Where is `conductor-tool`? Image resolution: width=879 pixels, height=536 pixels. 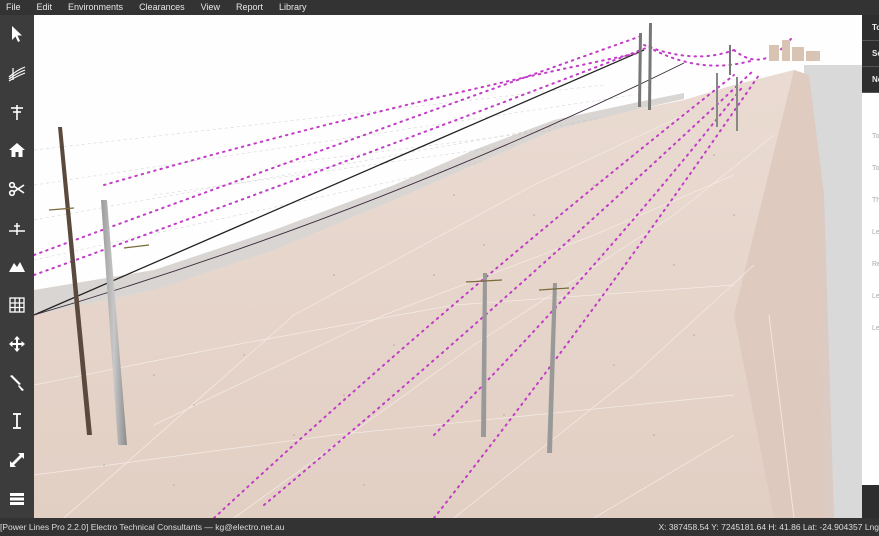 conductor-tool is located at coordinates (17, 73).